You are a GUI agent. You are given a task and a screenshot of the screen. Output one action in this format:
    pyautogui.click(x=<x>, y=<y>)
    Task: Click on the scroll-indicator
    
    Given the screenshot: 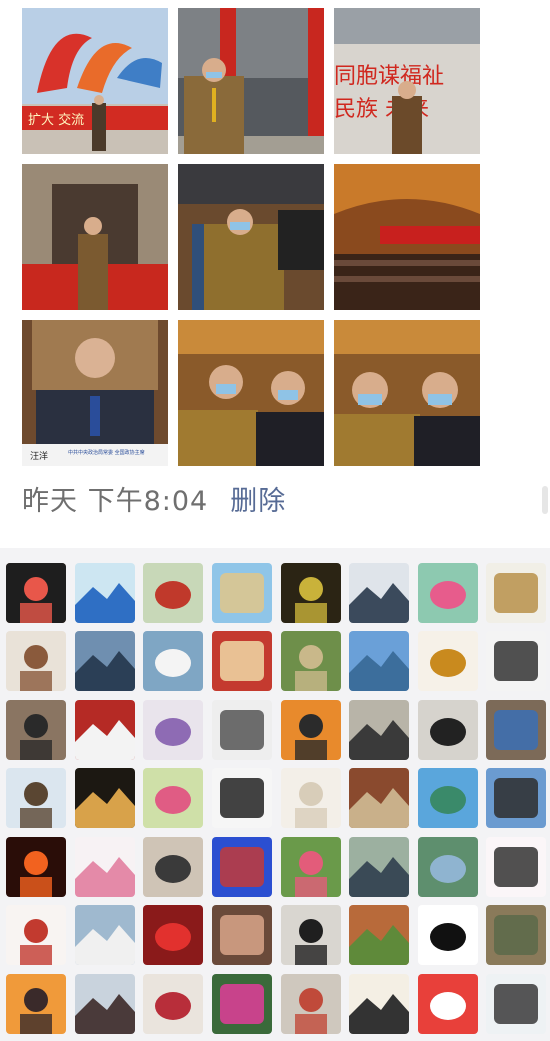 What is the action you would take?
    pyautogui.click(x=545, y=500)
    